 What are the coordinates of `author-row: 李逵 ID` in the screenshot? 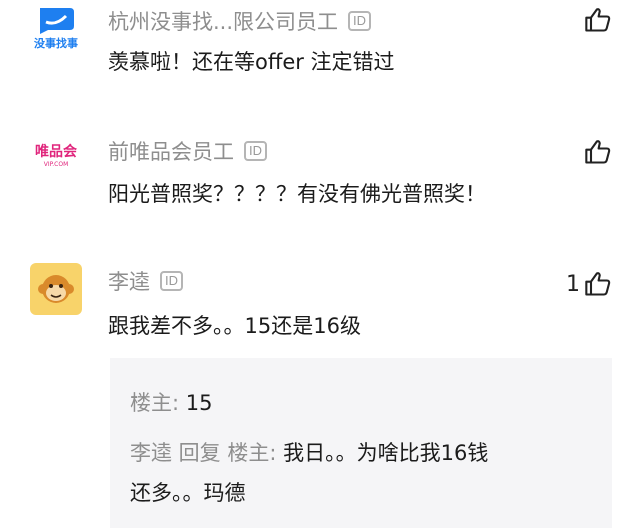 It's located at (145, 281).